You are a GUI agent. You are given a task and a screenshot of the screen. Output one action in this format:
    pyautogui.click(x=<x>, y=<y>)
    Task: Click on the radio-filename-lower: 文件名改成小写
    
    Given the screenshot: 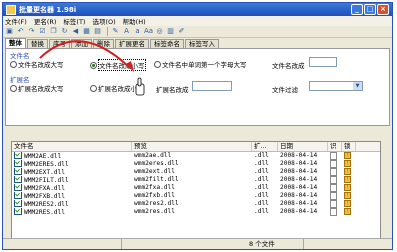 What is the action you would take?
    pyautogui.click(x=118, y=65)
    